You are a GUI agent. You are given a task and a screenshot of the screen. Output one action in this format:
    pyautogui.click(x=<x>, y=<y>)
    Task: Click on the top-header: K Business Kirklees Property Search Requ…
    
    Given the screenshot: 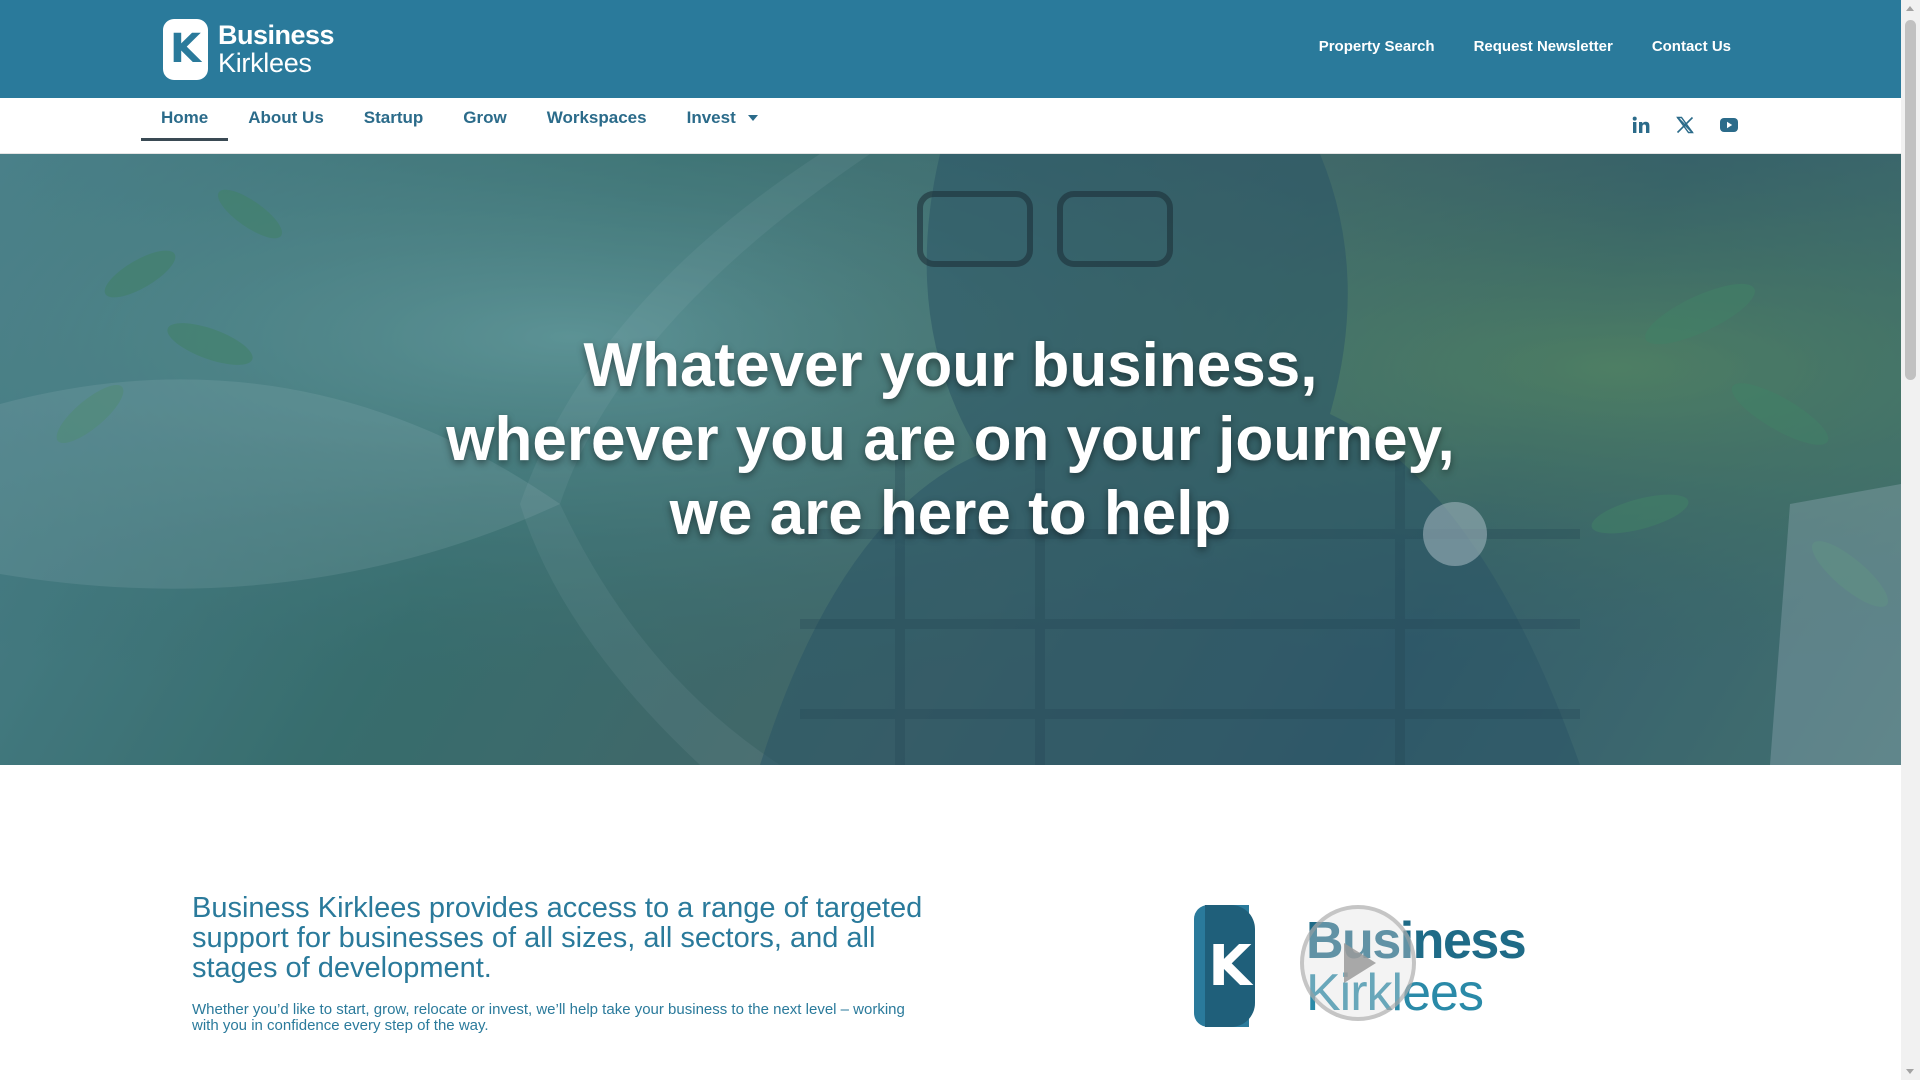 What is the action you would take?
    pyautogui.click(x=950, y=49)
    